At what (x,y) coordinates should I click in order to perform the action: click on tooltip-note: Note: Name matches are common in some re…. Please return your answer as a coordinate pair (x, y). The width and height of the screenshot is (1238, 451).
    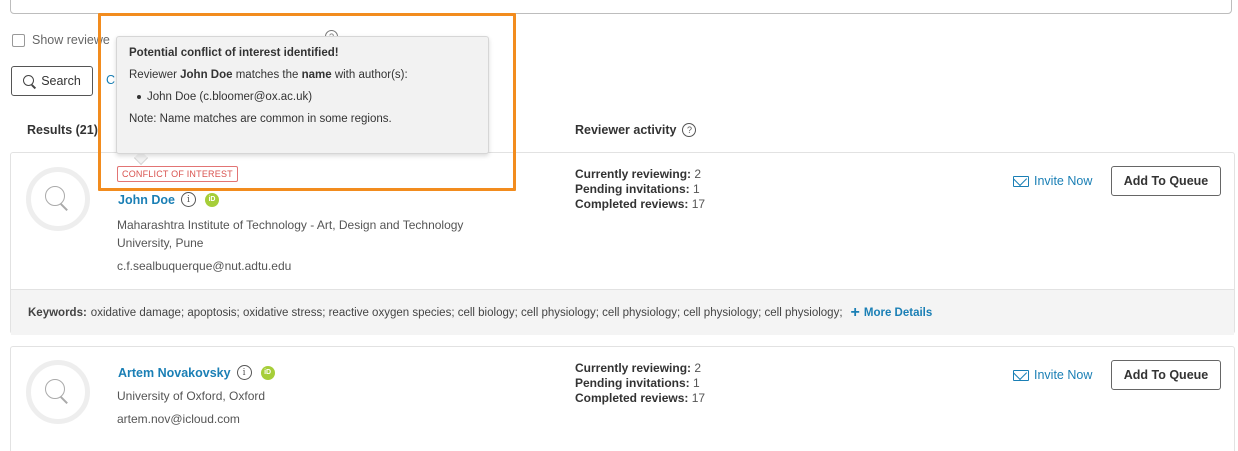
    Looking at the image, I should click on (260, 119).